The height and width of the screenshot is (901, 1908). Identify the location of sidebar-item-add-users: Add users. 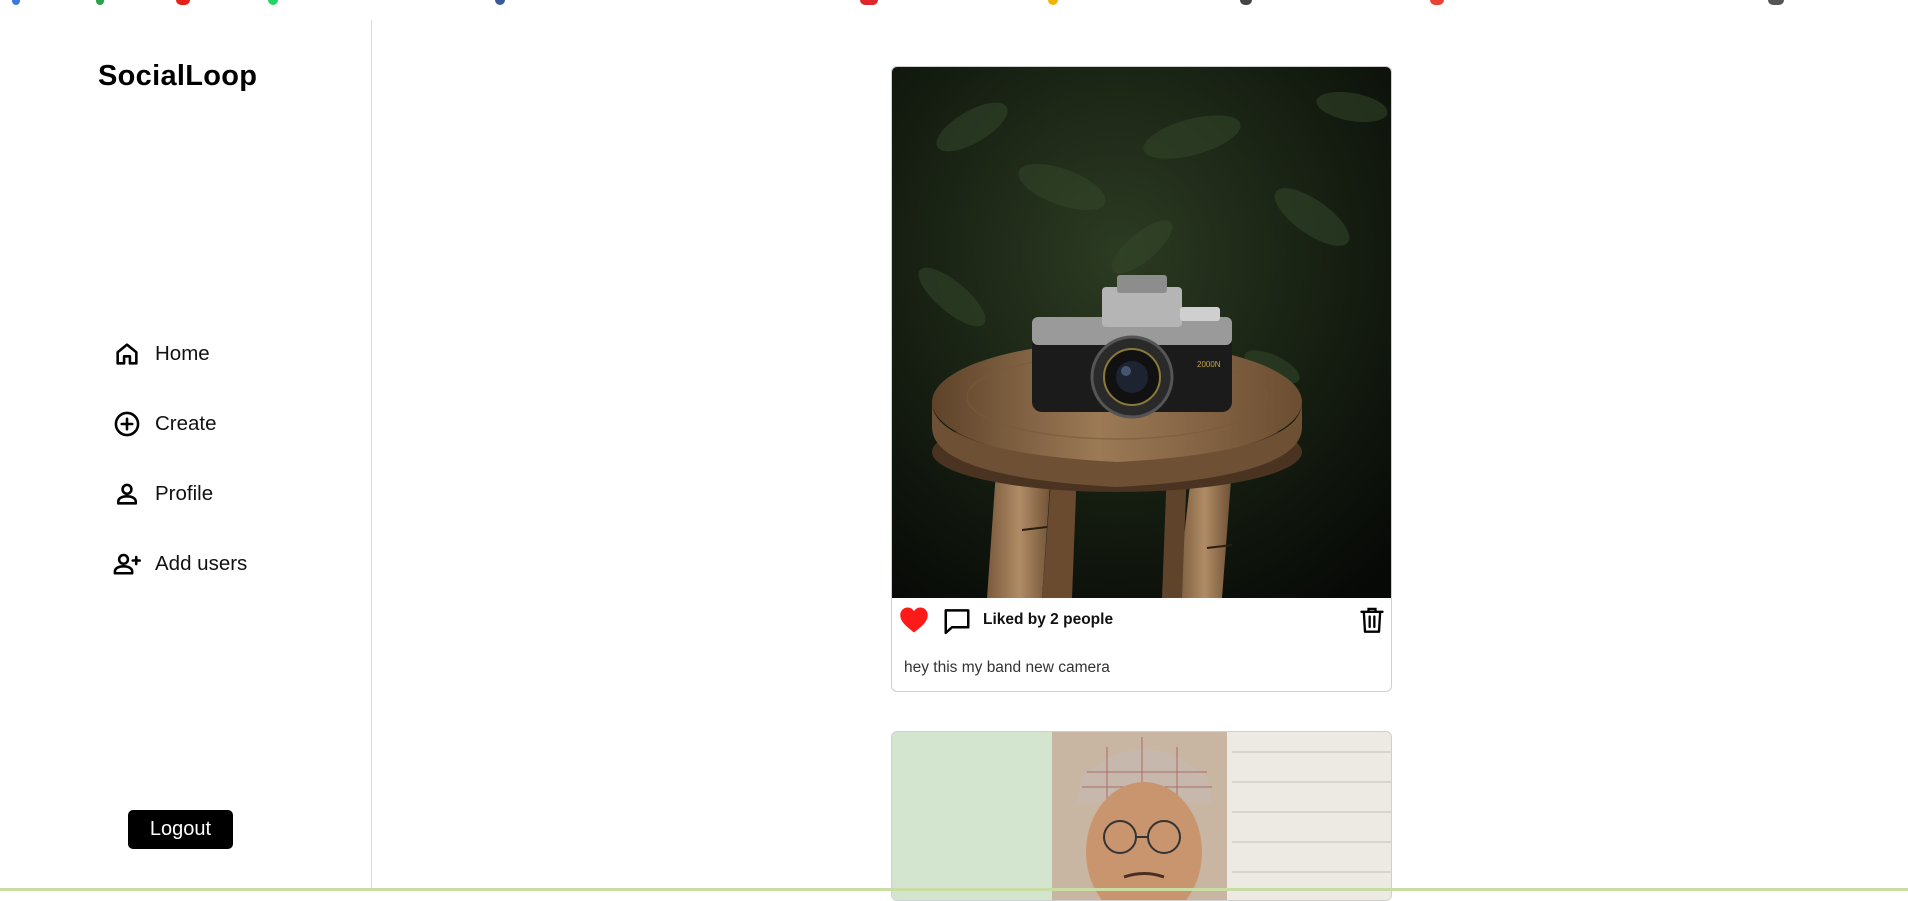
(222, 564).